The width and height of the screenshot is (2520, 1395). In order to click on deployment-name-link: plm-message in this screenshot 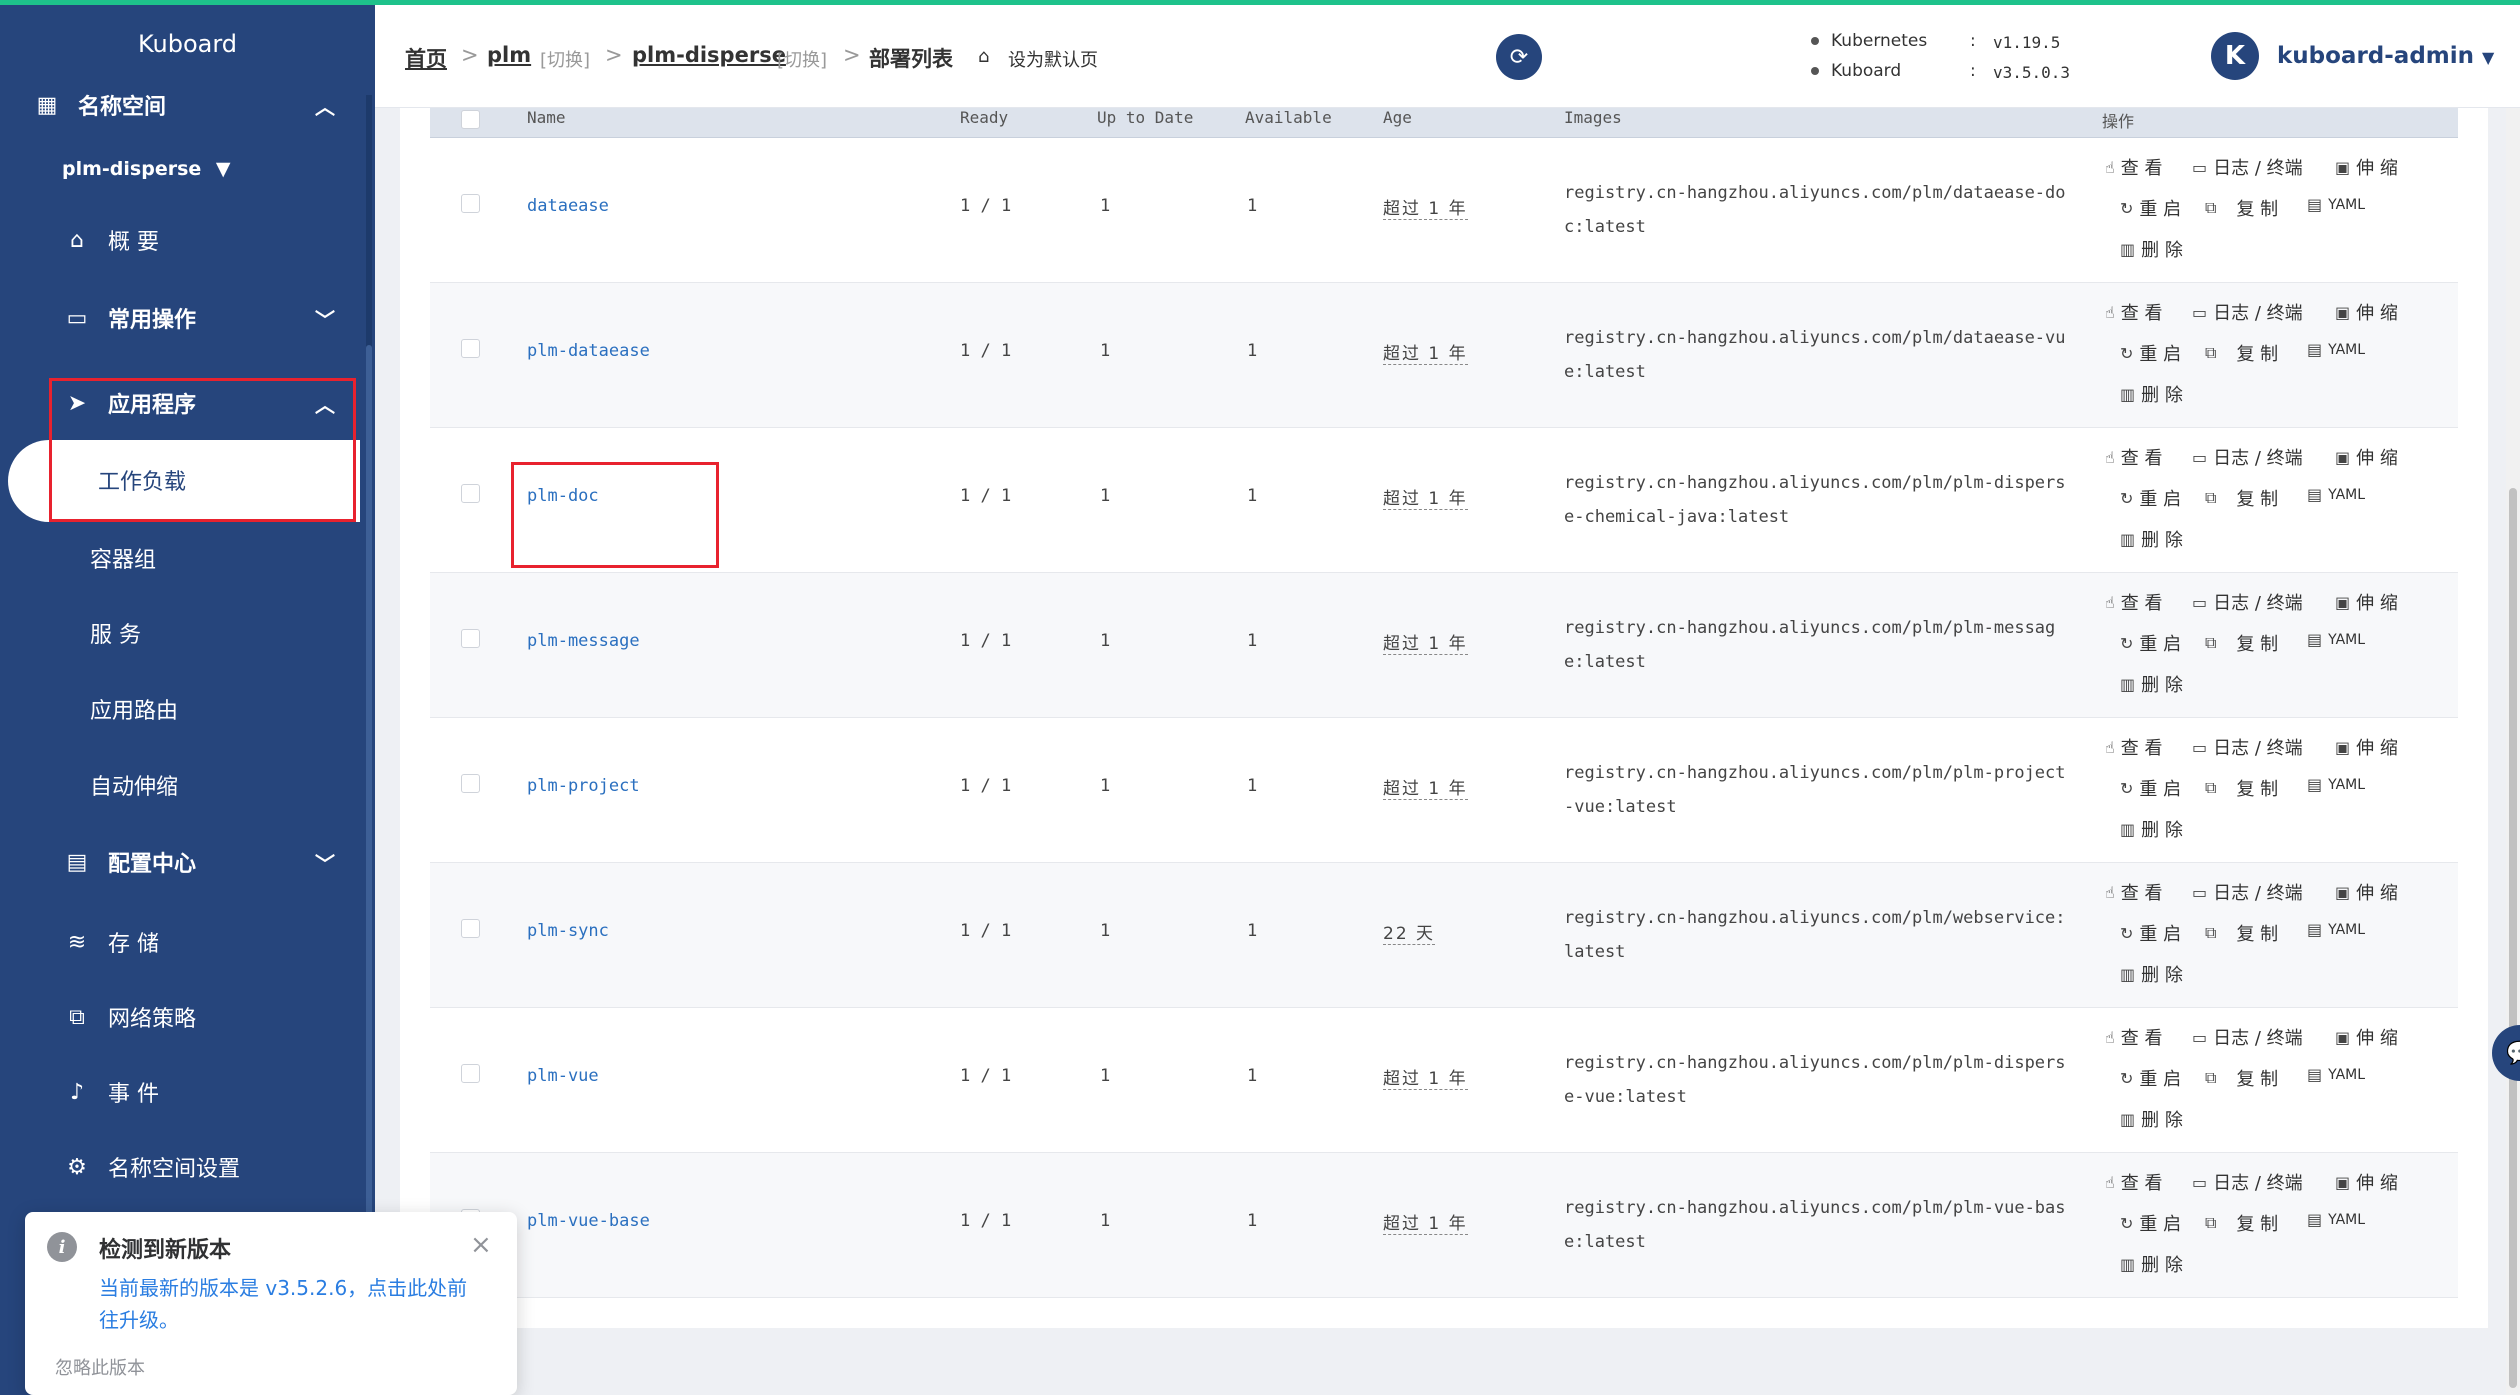, I will do `click(583, 641)`.